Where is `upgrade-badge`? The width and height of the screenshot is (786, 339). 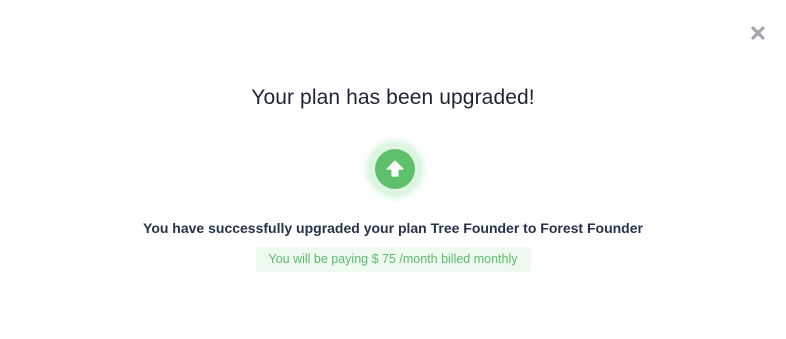 upgrade-badge is located at coordinates (395, 169).